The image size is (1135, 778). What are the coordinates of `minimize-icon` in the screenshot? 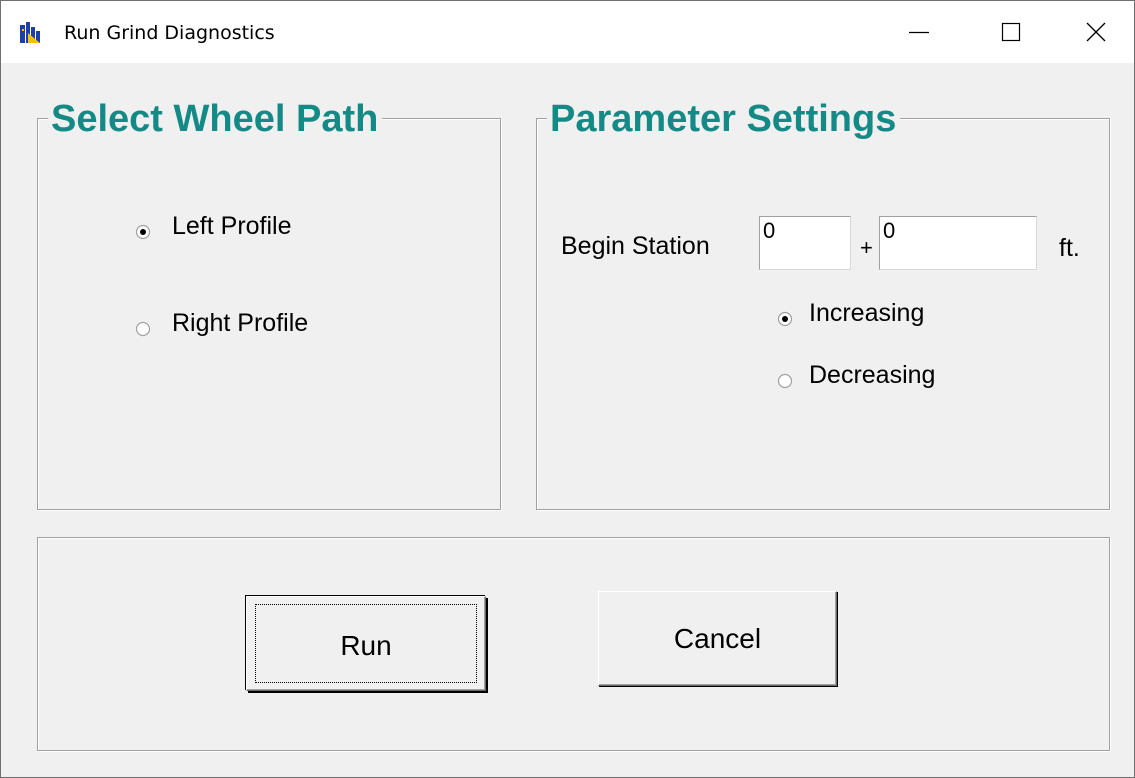 It's located at (919, 32).